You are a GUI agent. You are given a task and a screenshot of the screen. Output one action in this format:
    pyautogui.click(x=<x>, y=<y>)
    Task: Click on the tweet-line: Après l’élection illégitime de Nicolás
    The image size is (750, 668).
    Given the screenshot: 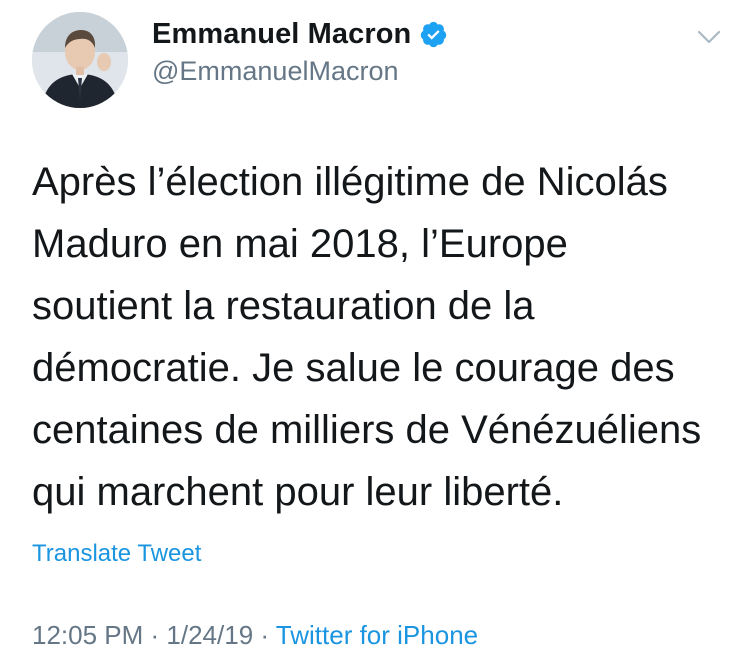 What is the action you would take?
    pyautogui.click(x=350, y=182)
    